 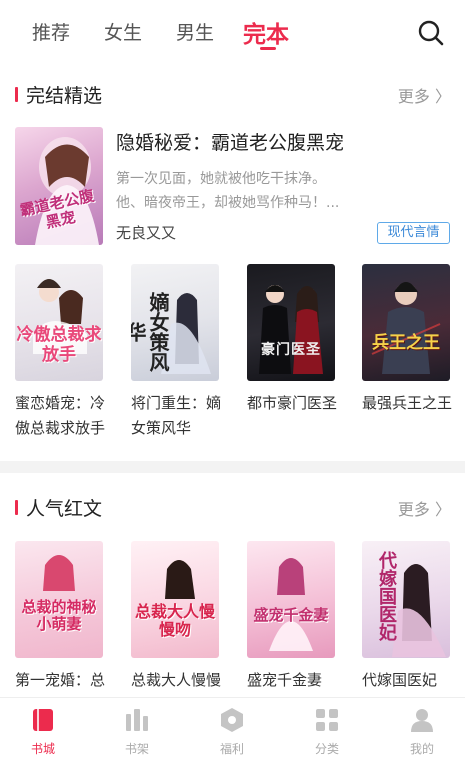 I want to click on tab-recommend: 推荐, so click(x=51, y=31).